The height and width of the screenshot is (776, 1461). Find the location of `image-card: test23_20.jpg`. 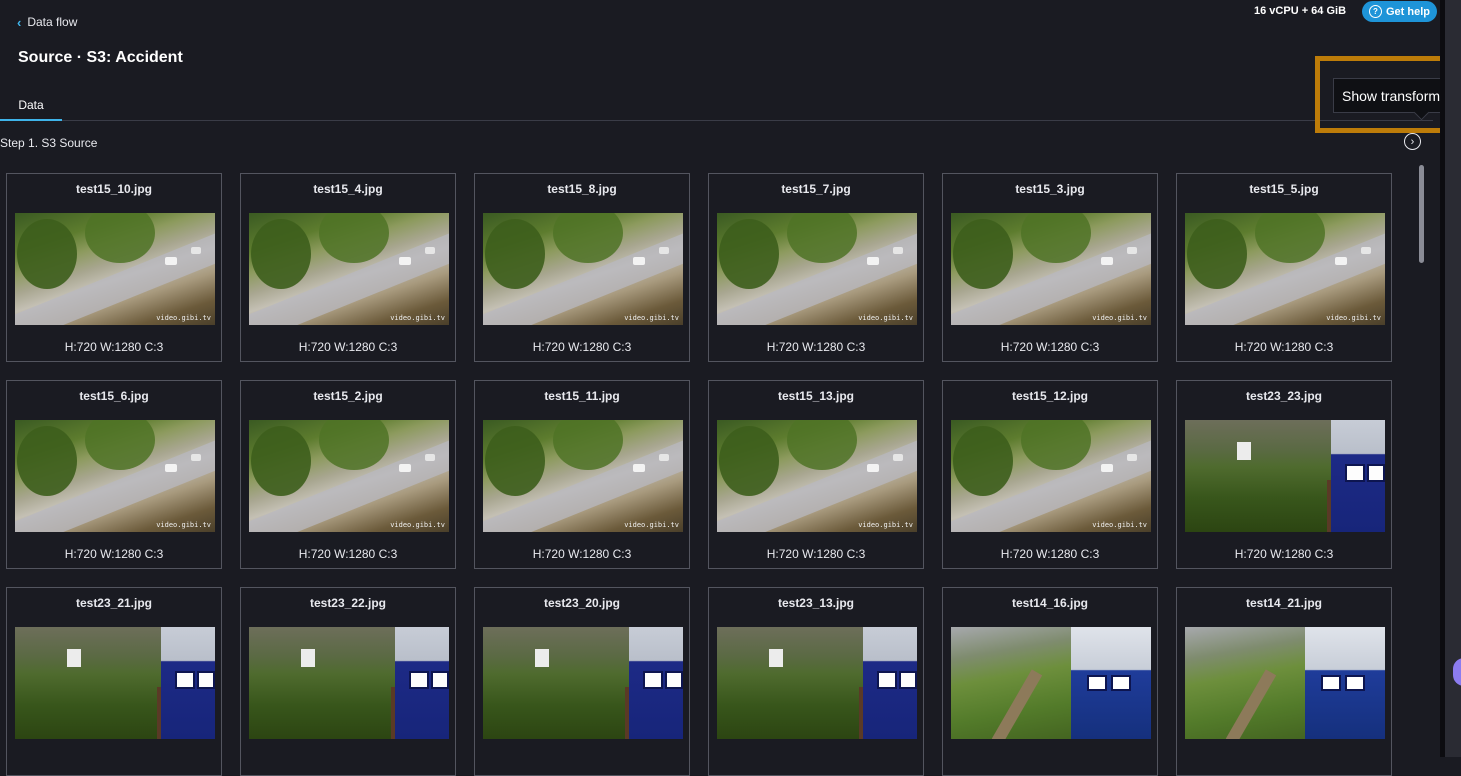

image-card: test23_20.jpg is located at coordinates (582, 681).